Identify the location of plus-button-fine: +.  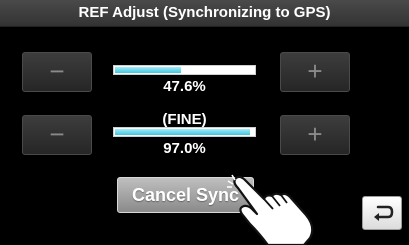
(315, 135).